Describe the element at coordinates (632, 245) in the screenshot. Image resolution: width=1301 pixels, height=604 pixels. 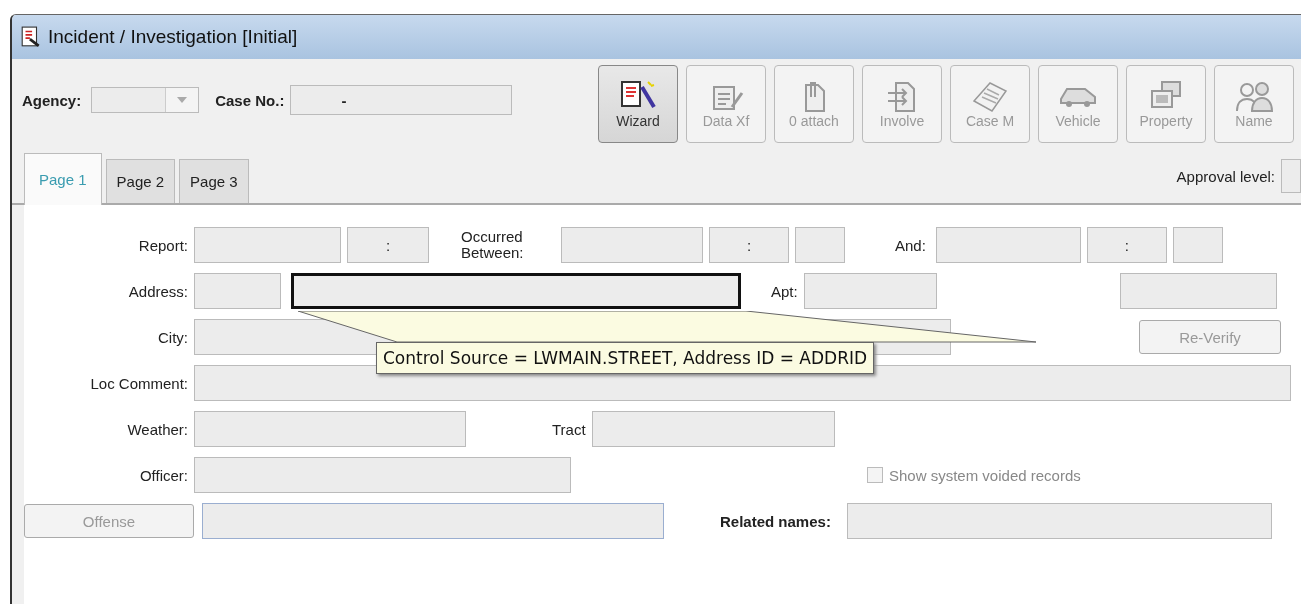
I see `occurred-date-field` at that location.